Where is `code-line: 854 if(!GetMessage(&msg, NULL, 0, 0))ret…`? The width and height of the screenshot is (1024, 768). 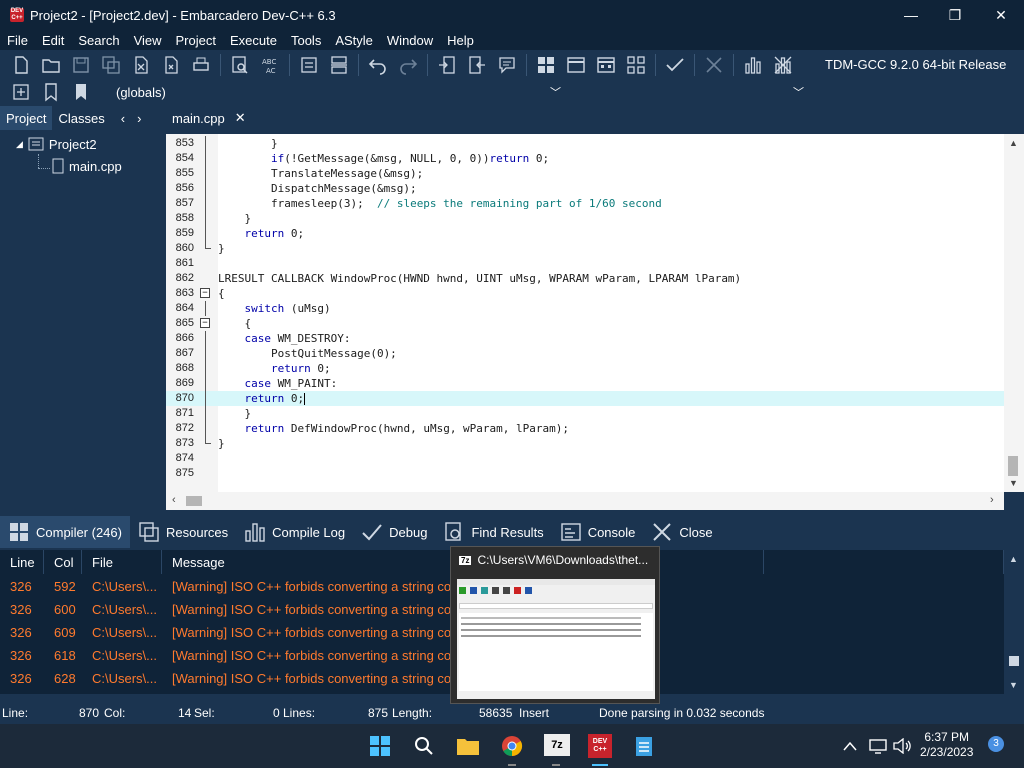 code-line: 854 if(!GetMessage(&msg, NULL, 0, 0))ret… is located at coordinates (585, 158).